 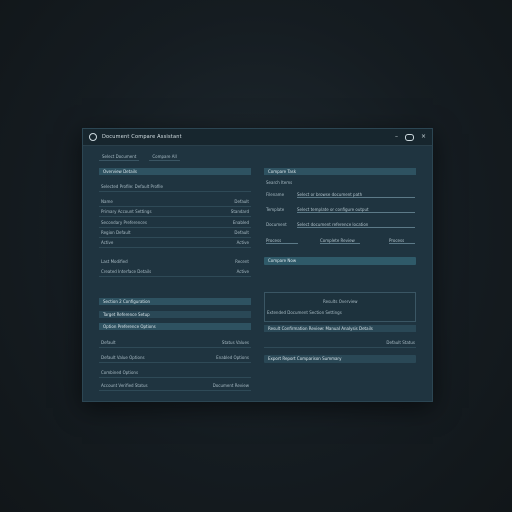 What do you see at coordinates (400, 342) in the screenshot?
I see `status-value: Default Status` at bounding box center [400, 342].